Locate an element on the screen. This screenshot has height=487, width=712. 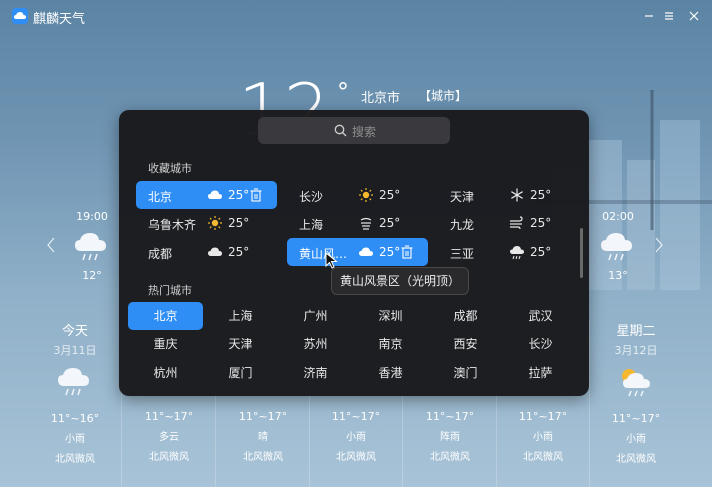
city-name: 乌鲁木齐 is located at coordinates (172, 225).